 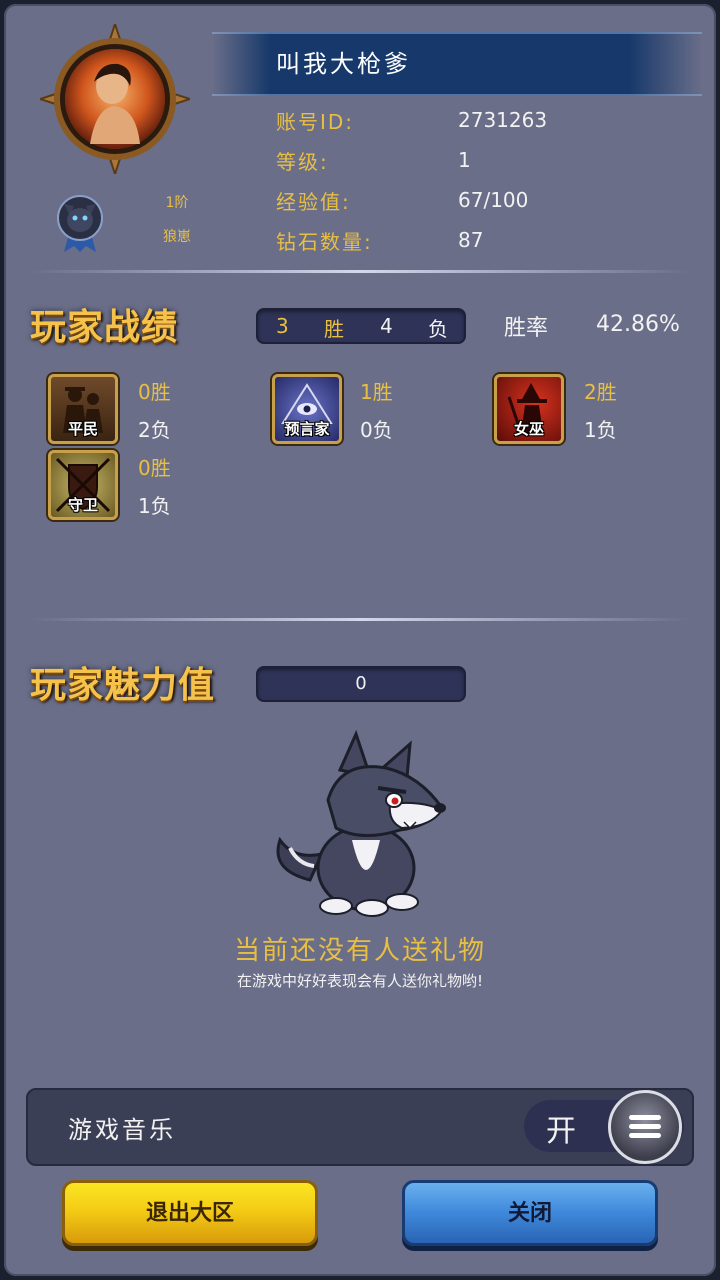 What do you see at coordinates (376, 392) in the screenshot?
I see `role-seer-wins: 1胜` at bounding box center [376, 392].